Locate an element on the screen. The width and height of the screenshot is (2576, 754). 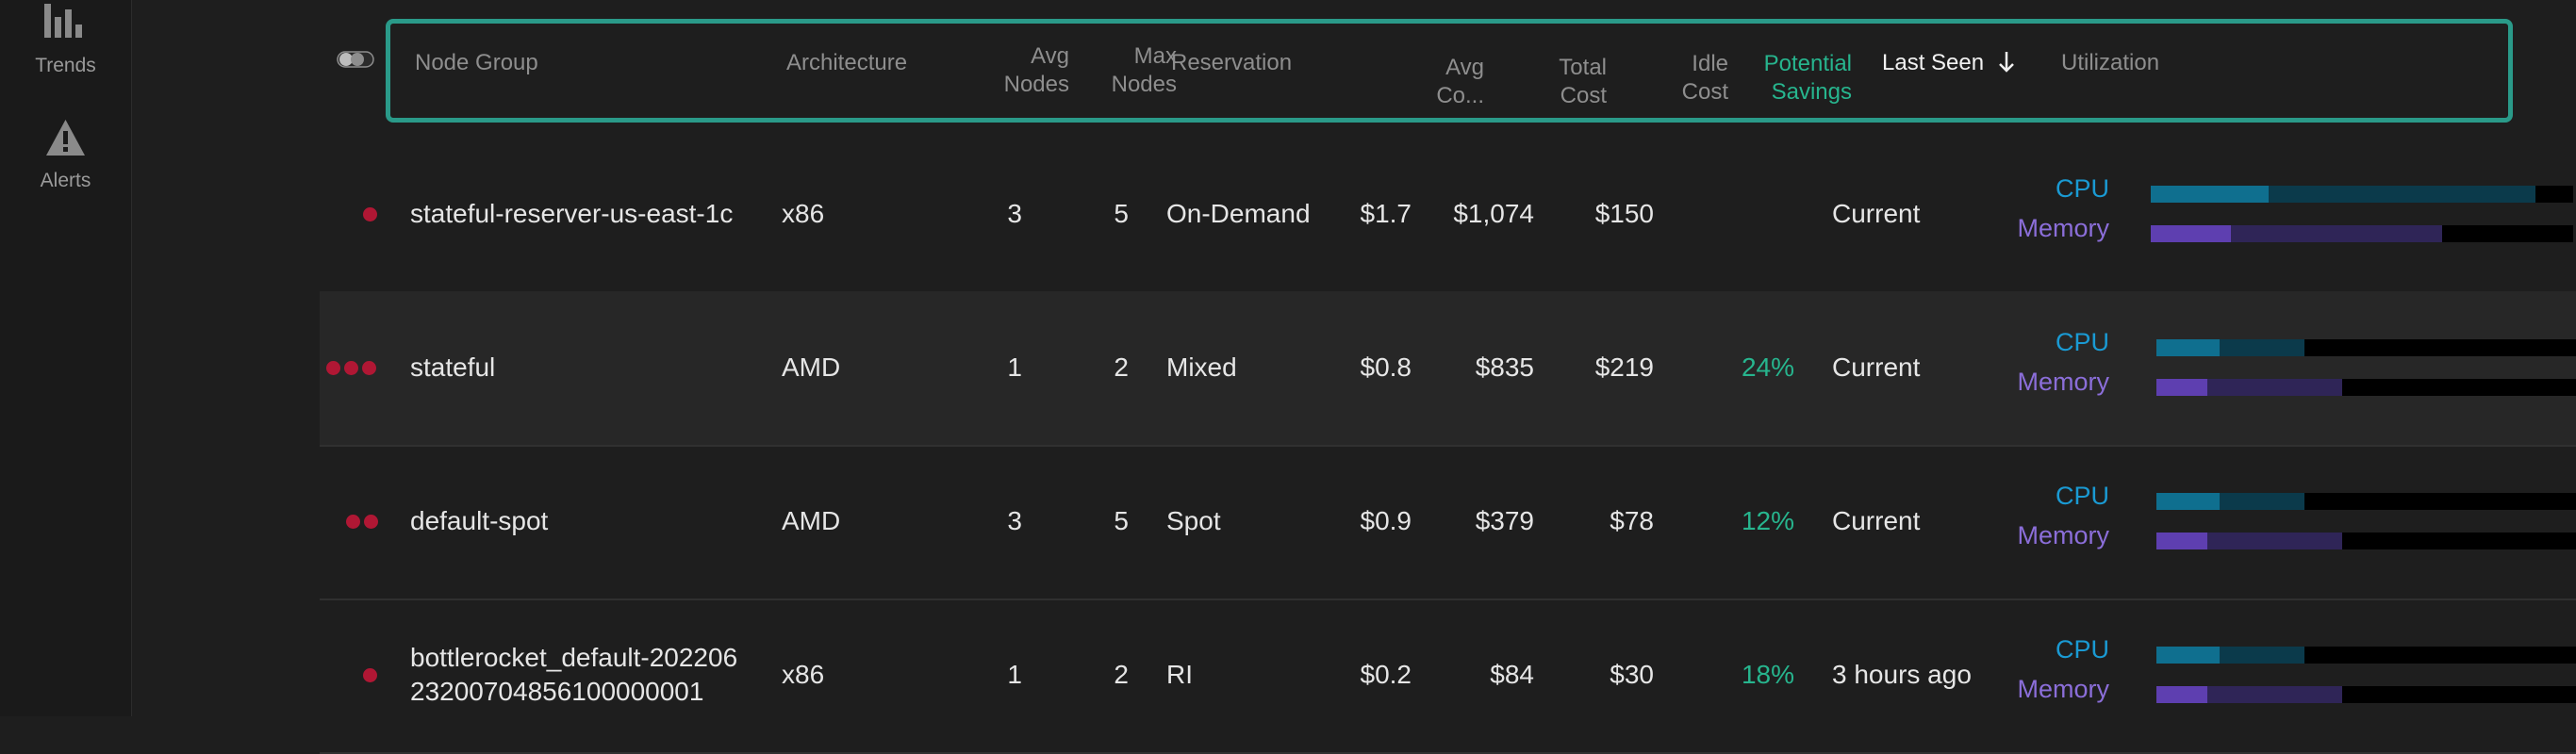
sidebar-item-alerts: Alerts is located at coordinates (65, 154).